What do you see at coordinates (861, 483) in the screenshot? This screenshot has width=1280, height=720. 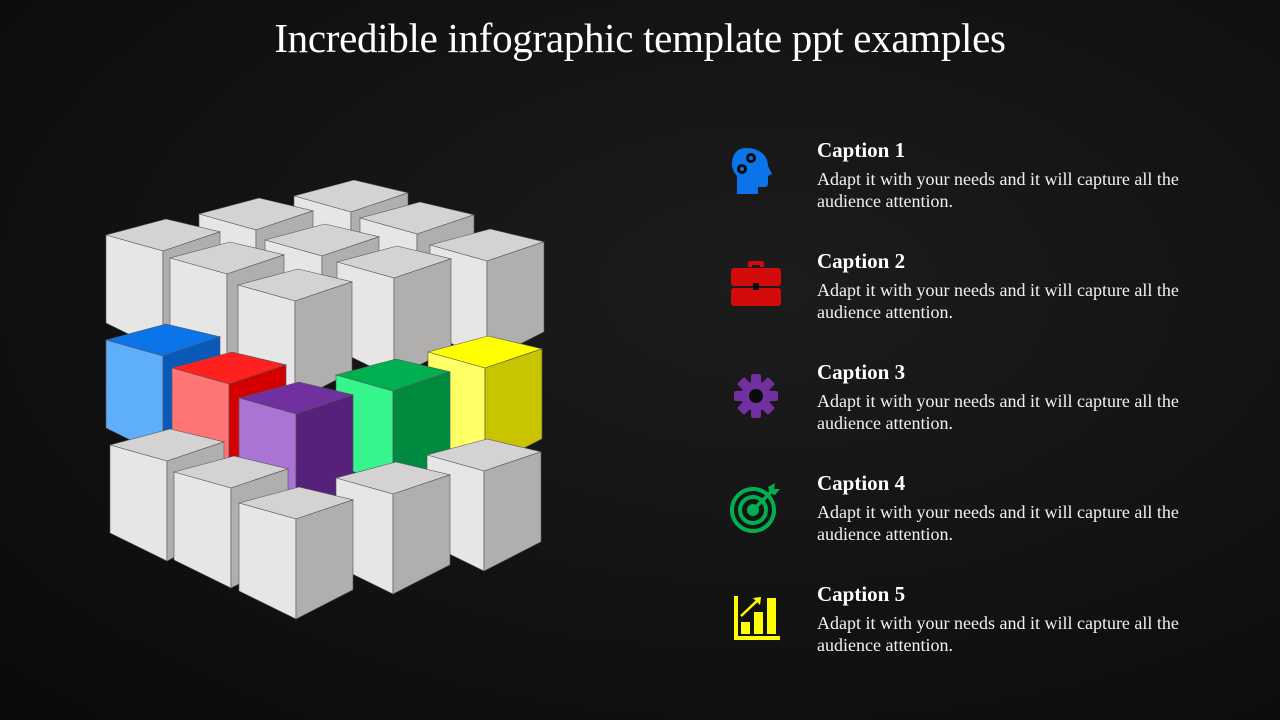 I see `caption-title: Caption 4` at bounding box center [861, 483].